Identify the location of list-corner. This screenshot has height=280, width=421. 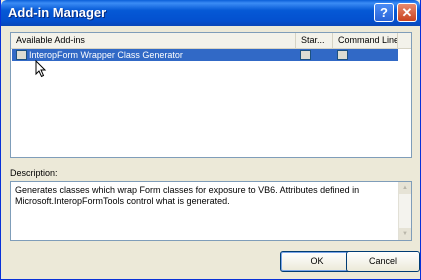
(404, 55).